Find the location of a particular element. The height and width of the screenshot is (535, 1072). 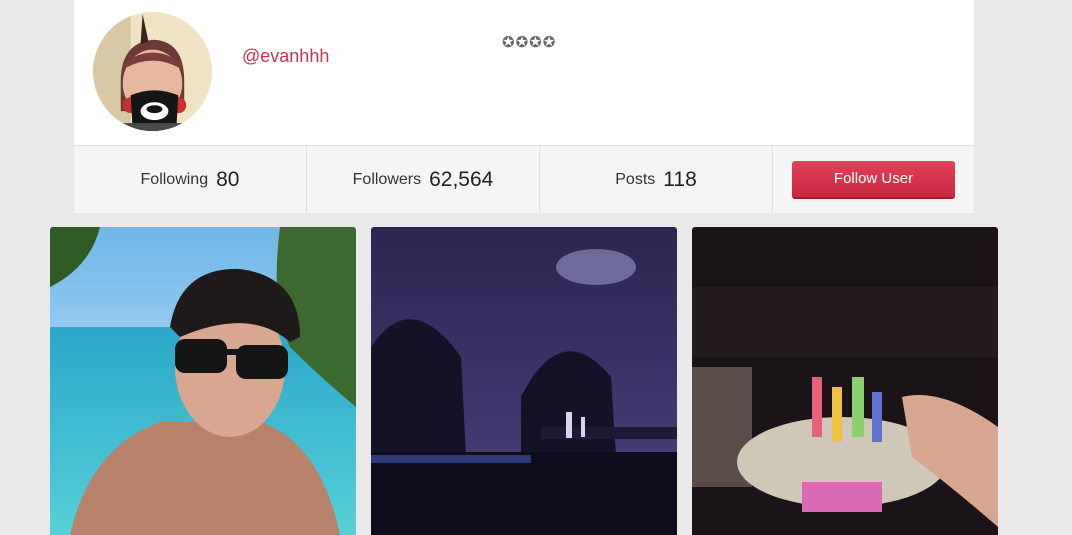

stat-followers-value: 62,564 is located at coordinates (461, 179).